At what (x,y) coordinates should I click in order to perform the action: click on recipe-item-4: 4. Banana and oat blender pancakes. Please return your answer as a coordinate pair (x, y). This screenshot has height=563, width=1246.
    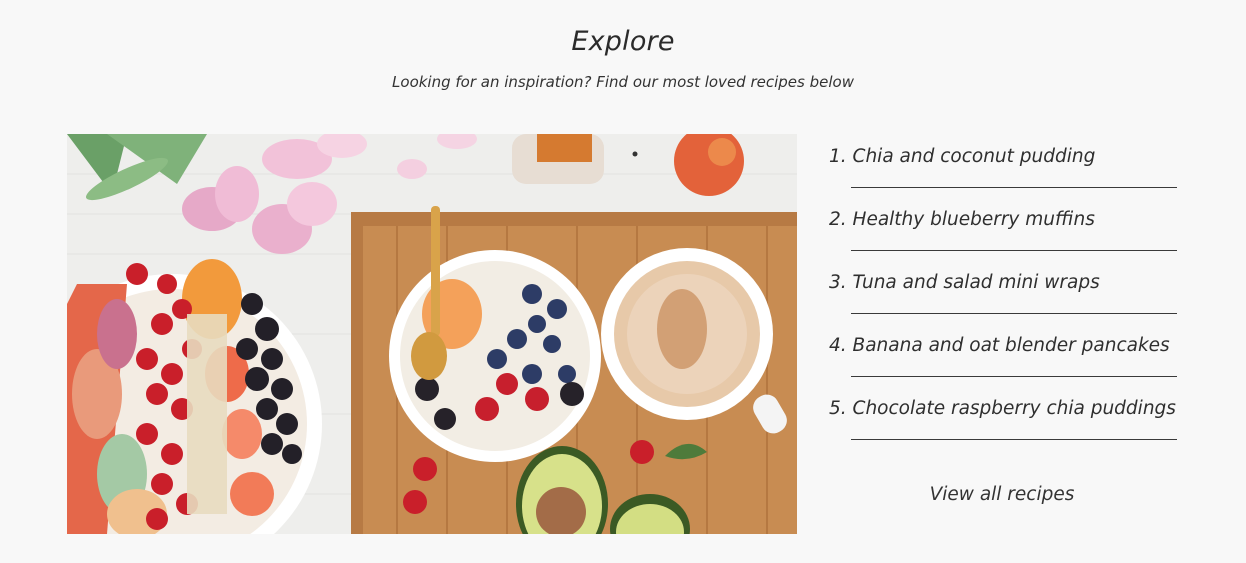
    Looking at the image, I should click on (1004, 354).